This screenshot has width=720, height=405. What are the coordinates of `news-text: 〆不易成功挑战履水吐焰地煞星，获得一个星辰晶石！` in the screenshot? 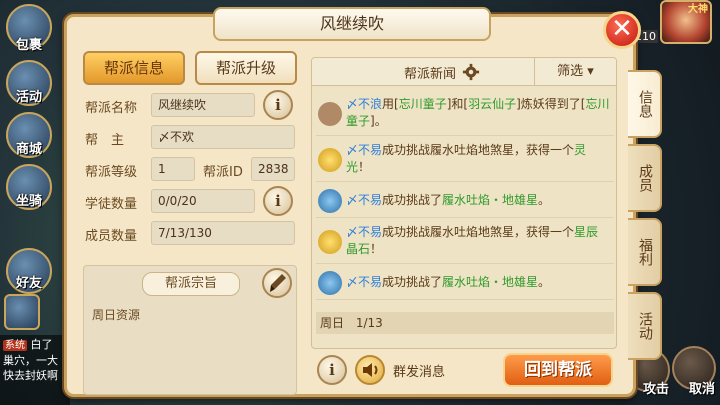 It's located at (478, 241).